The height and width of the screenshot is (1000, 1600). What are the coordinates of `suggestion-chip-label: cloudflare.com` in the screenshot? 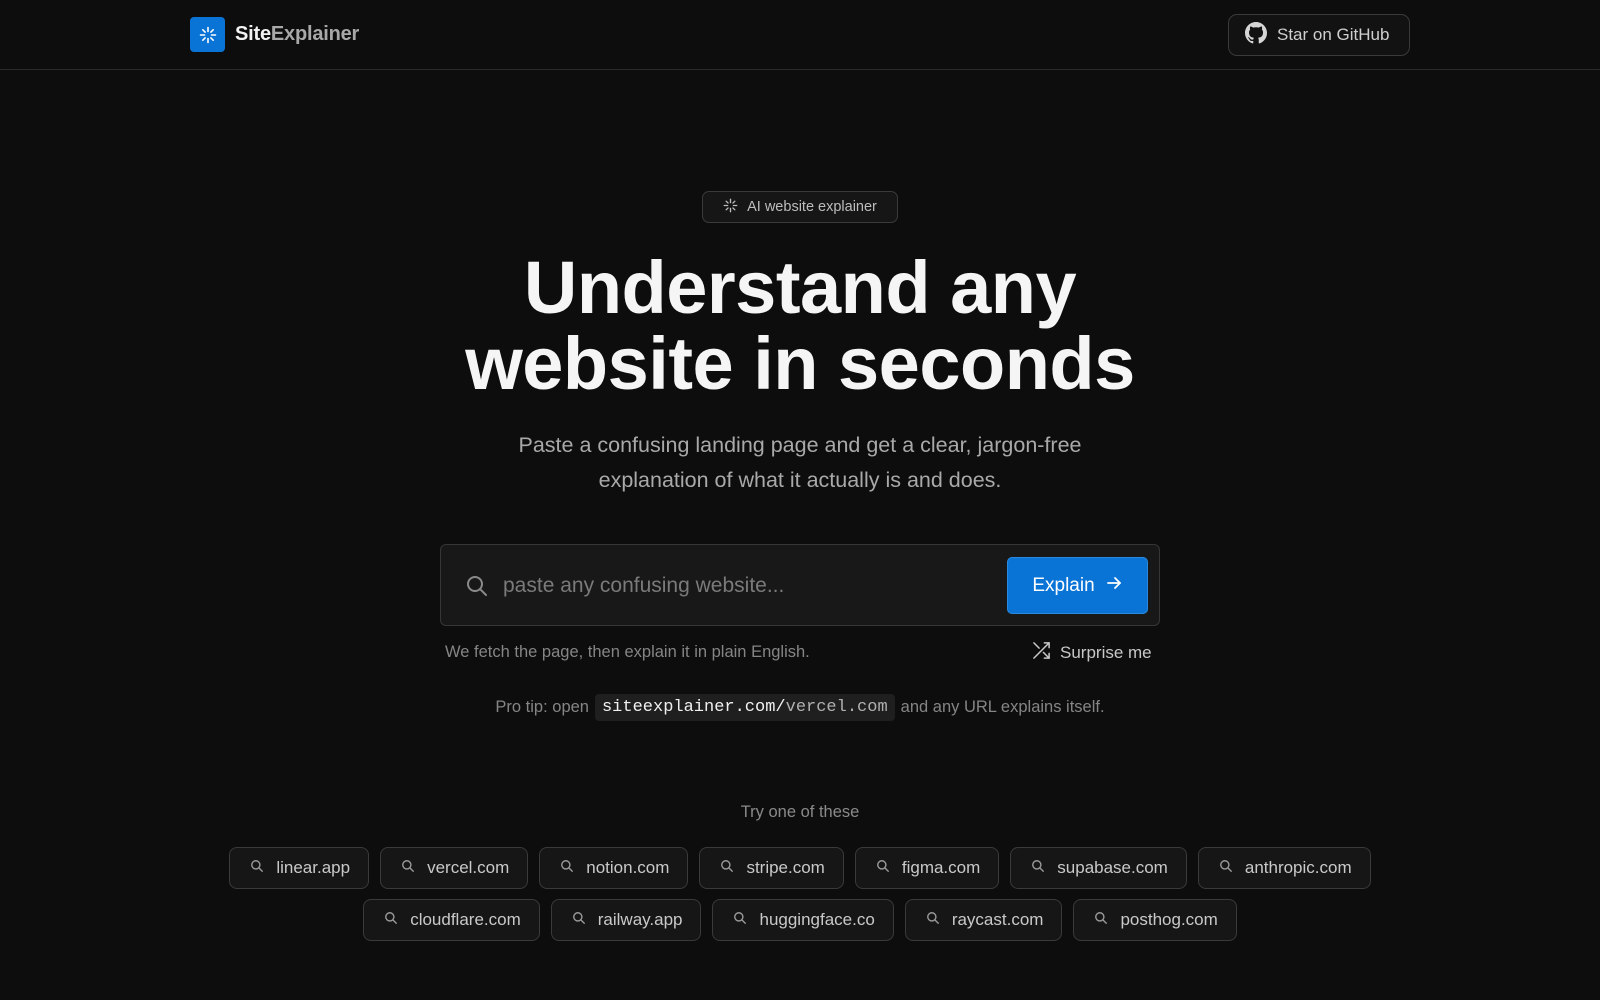 It's located at (465, 919).